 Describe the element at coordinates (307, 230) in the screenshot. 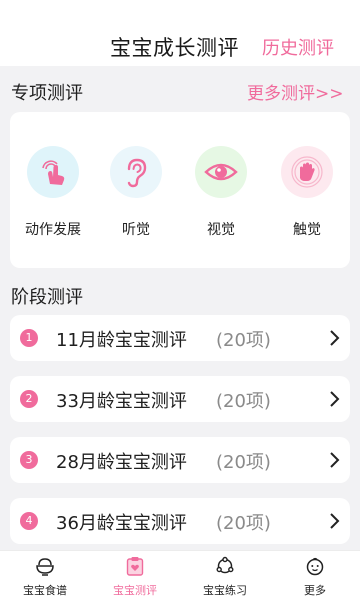

I see `special-item-label: 触觉` at that location.